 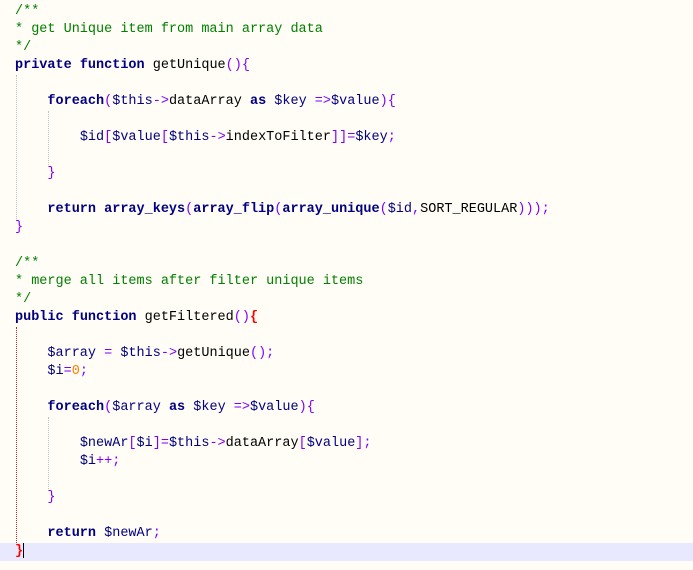 I want to click on keyword-token: public, so click(x=39, y=317).